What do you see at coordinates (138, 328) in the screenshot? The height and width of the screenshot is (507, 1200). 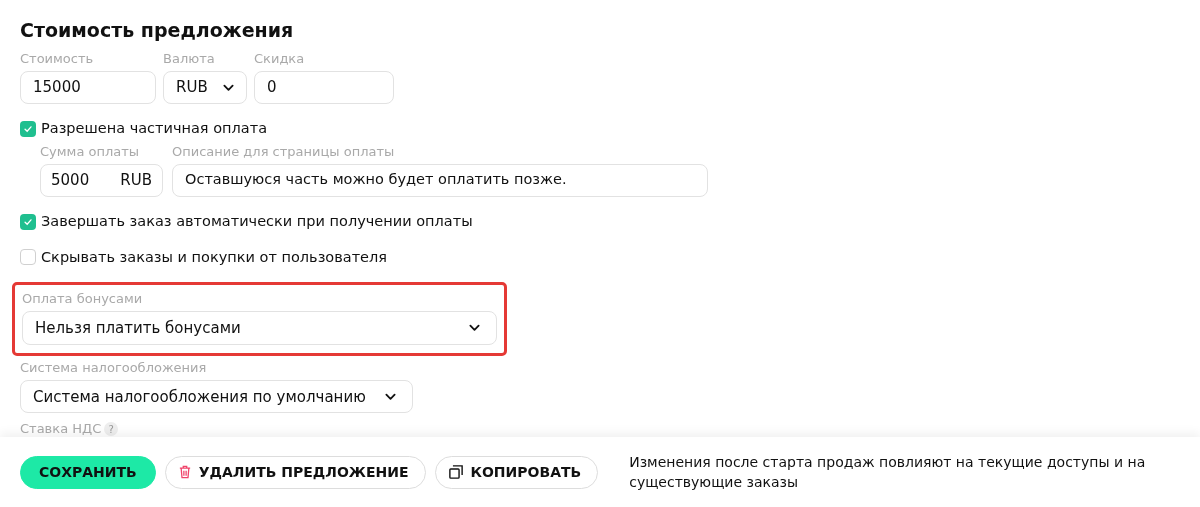 I see `select-value: Нельзя платить бонусами` at bounding box center [138, 328].